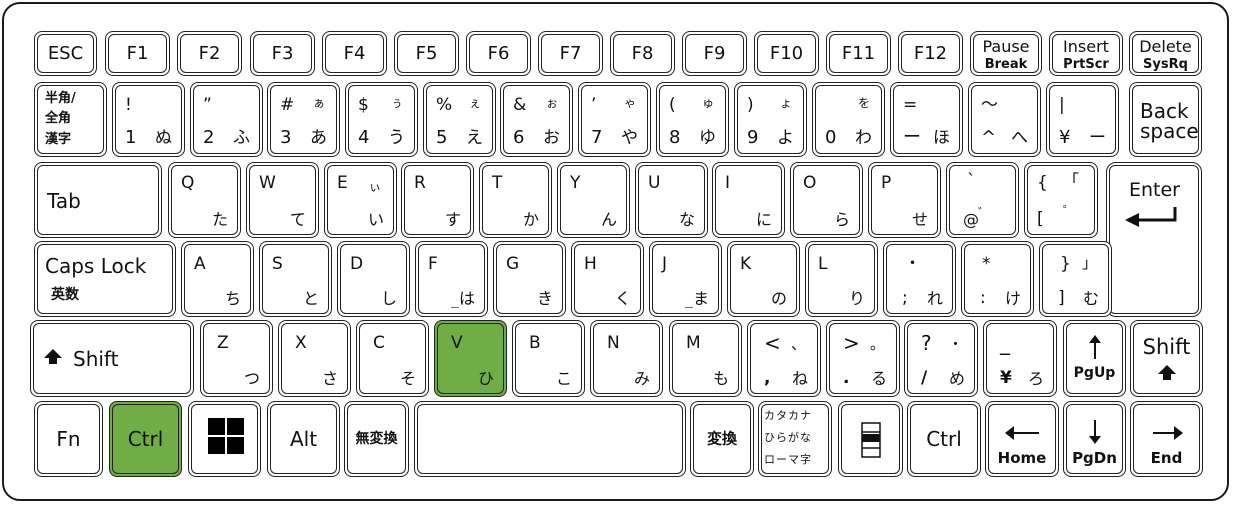 This screenshot has height=505, width=1233. Describe the element at coordinates (705, 358) in the screenshot. I see `key-m: Mも` at that location.